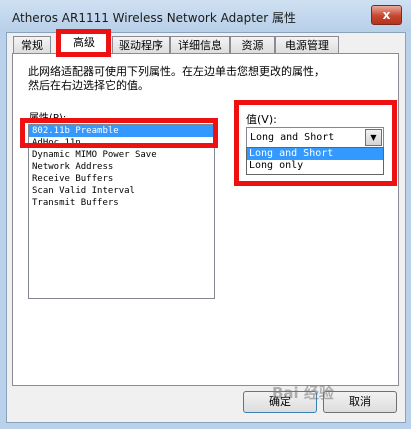 This screenshot has width=411, height=429. Describe the element at coordinates (373, 137) in the screenshot. I see `chevron-down-icon: ▼` at that location.